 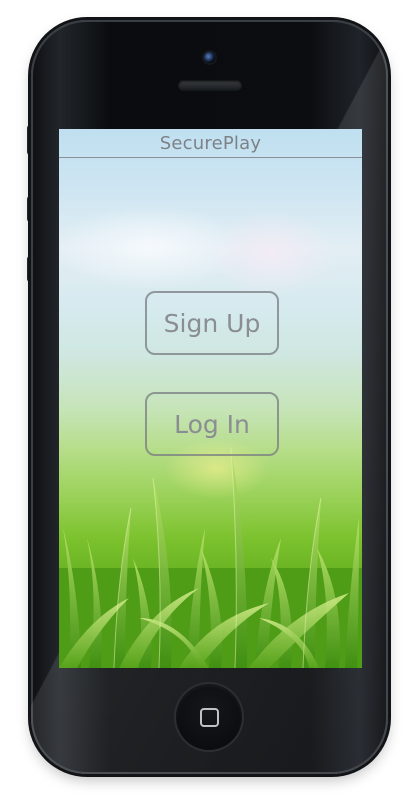 What do you see at coordinates (212, 424) in the screenshot?
I see `log-in-button: Log In` at bounding box center [212, 424].